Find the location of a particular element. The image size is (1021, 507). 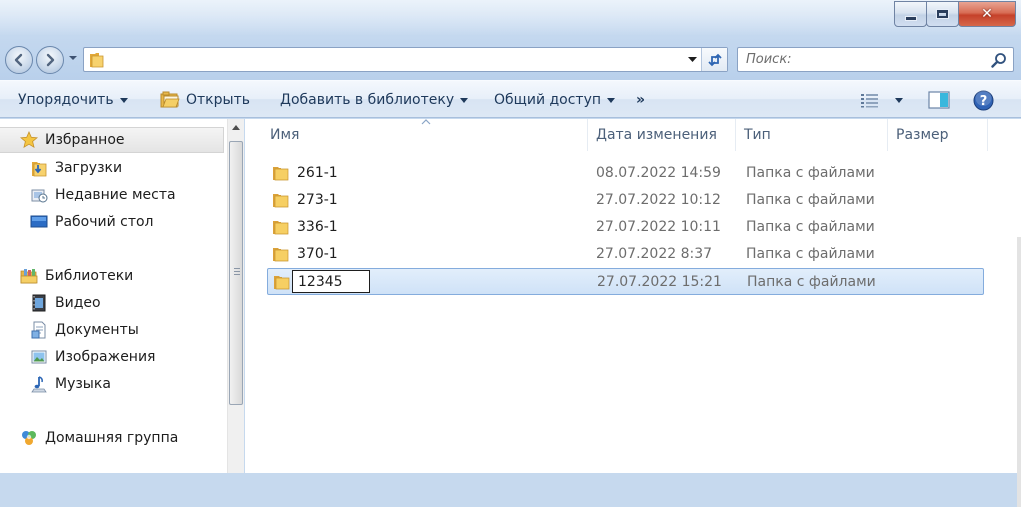

address-history-dropdown is located at coordinates (692, 59).